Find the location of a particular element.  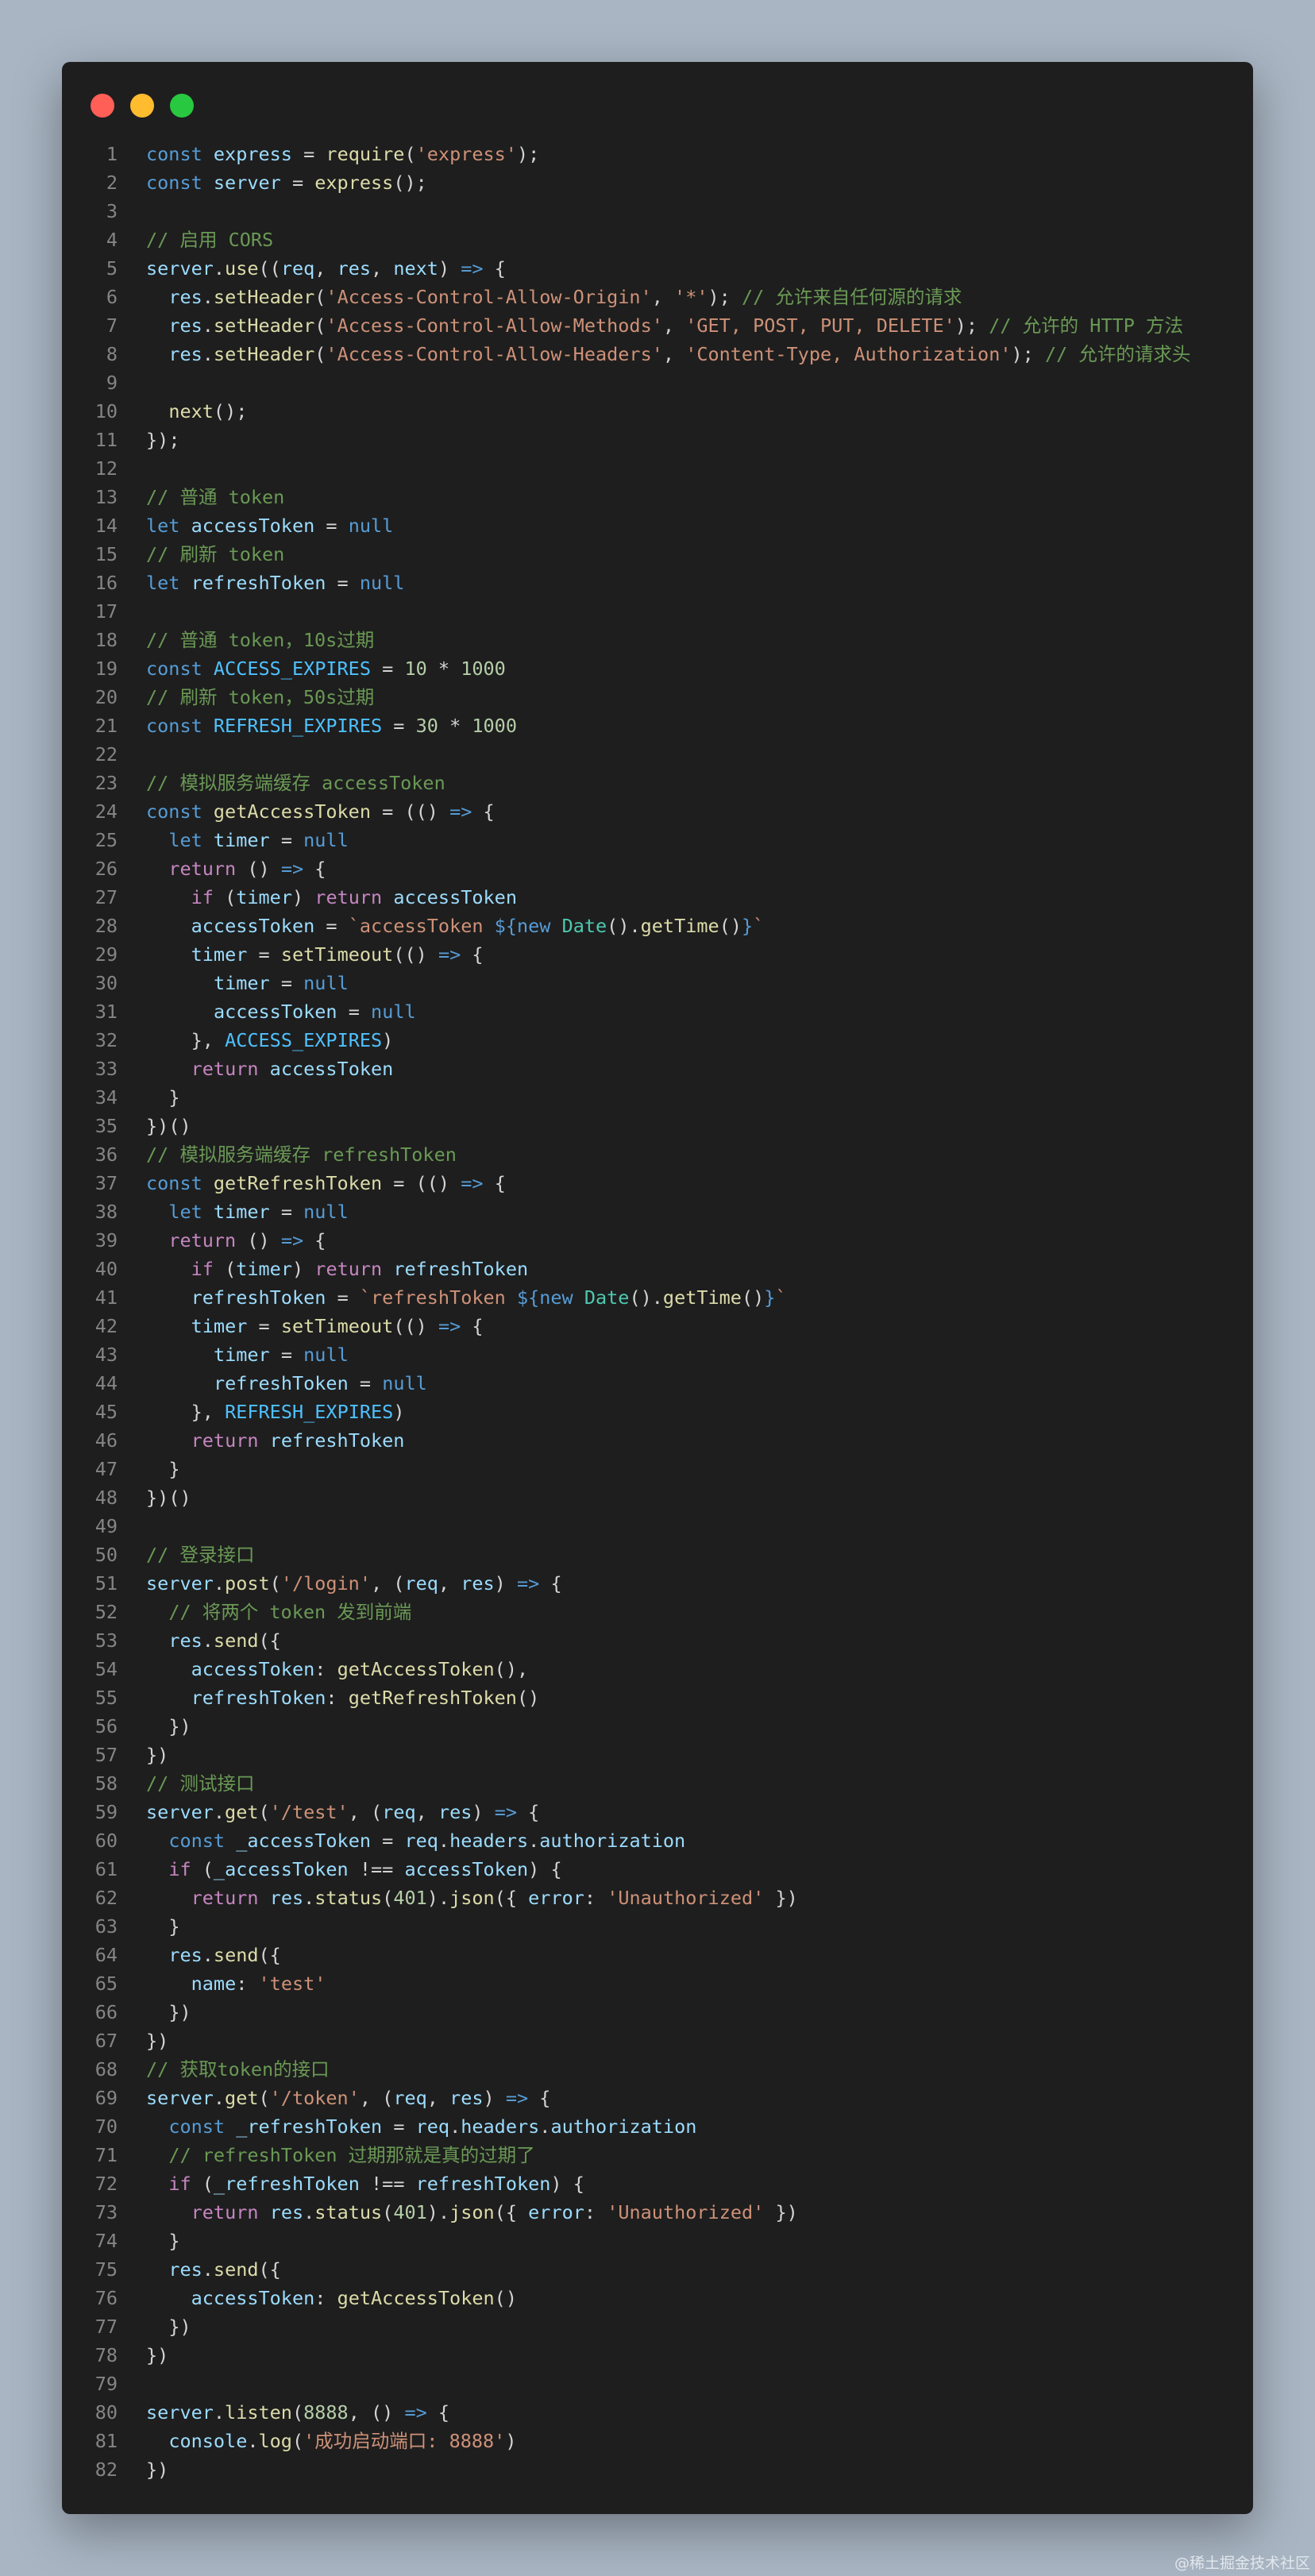

line-number: 21 is located at coordinates (106, 726).